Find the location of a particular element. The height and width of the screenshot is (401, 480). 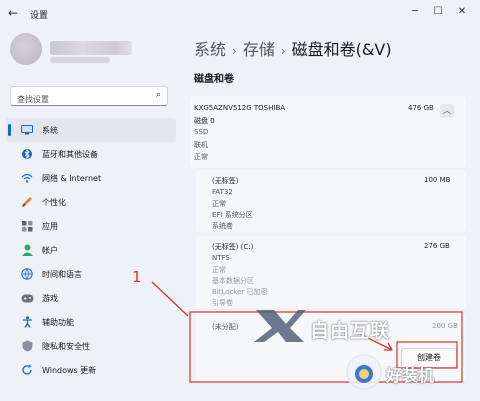

watermark-text: 好装机 is located at coordinates (410, 375).